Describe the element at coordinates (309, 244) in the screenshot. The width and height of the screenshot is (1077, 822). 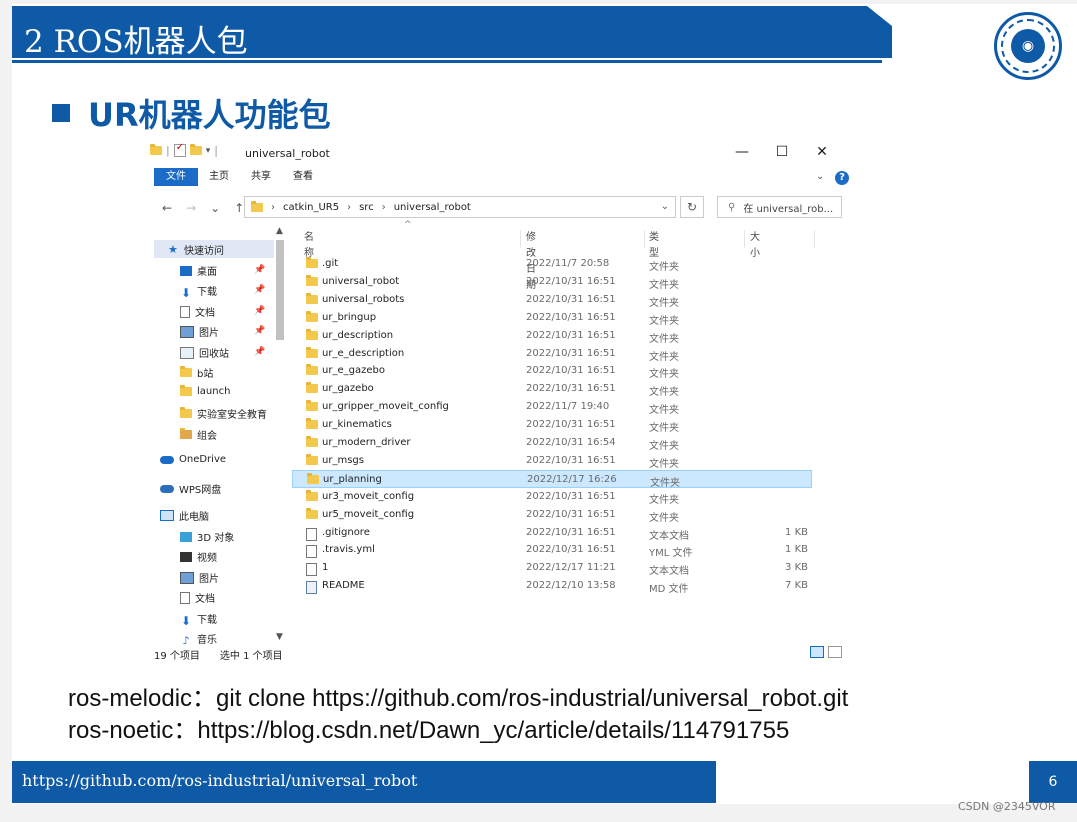
I see `column-name: 名称` at that location.